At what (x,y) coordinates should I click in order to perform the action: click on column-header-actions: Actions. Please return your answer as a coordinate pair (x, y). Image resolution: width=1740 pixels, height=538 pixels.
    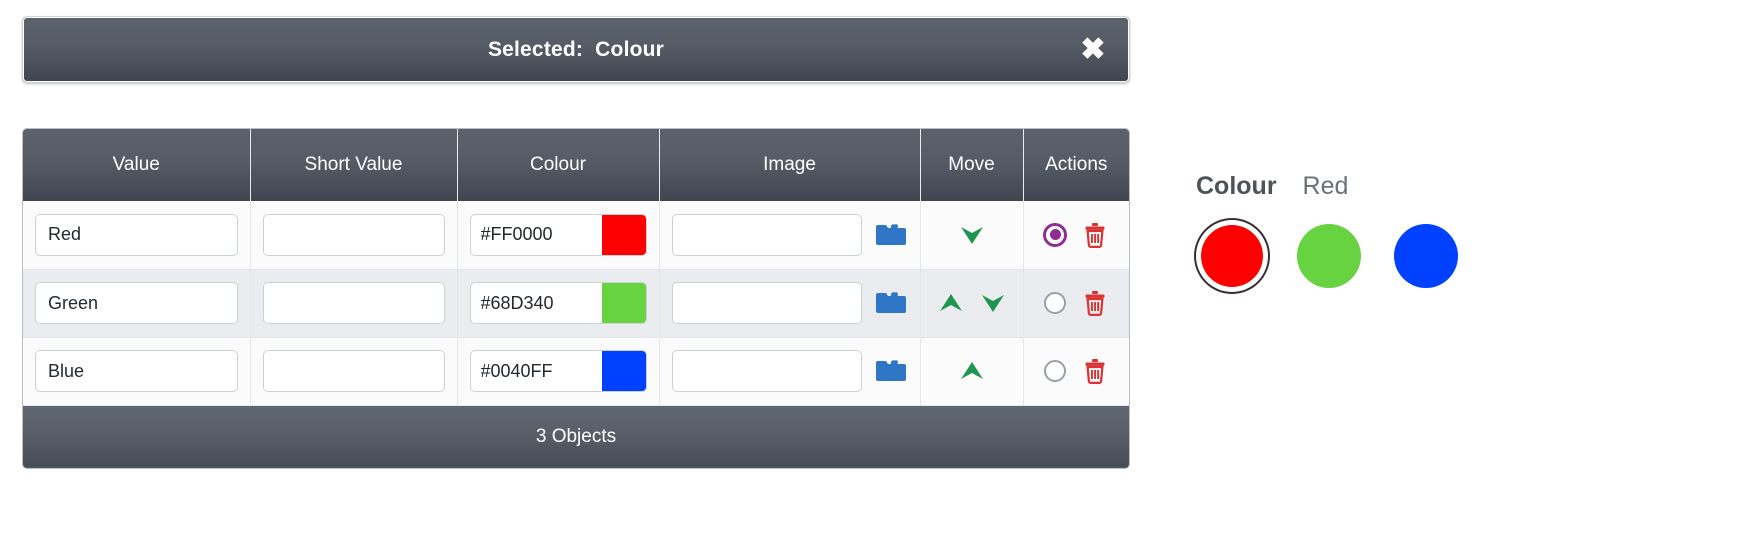
    Looking at the image, I should click on (1076, 165).